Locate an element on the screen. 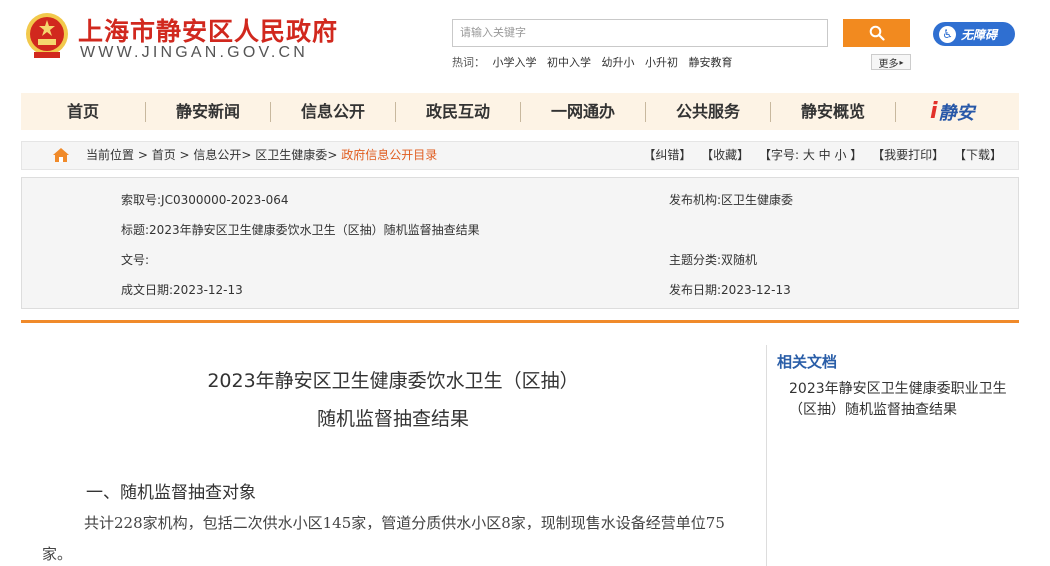 The width and height of the screenshot is (1050, 566). breadcrumb-link: 首页 is located at coordinates (164, 155).